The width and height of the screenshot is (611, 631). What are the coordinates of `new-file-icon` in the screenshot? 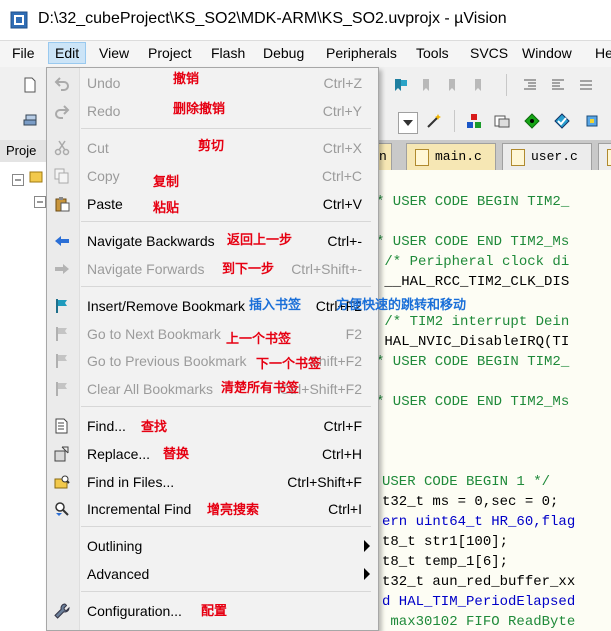 It's located at (30, 85).